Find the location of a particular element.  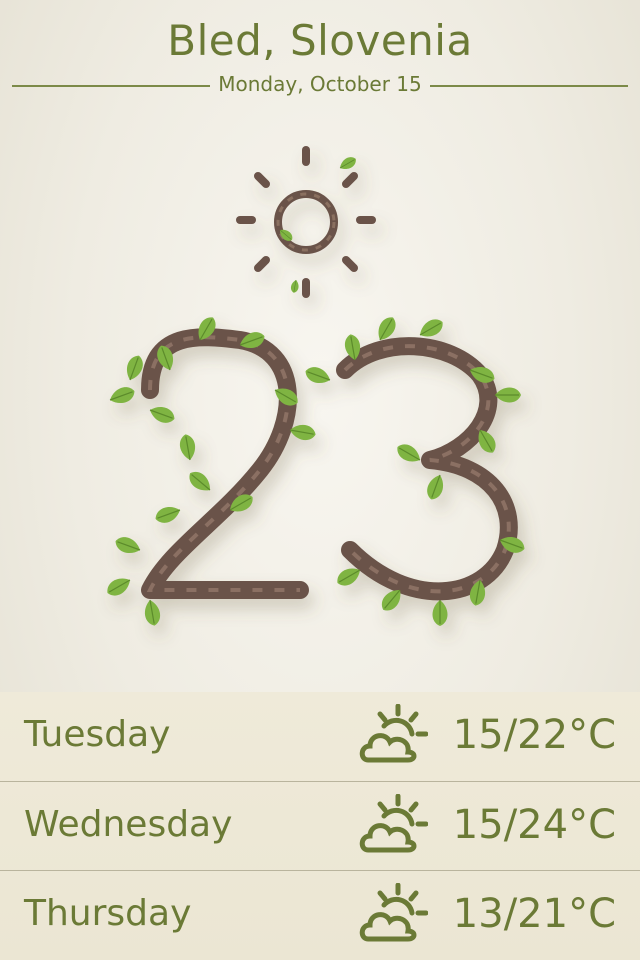

forecast-day: Thursday is located at coordinates (108, 913).